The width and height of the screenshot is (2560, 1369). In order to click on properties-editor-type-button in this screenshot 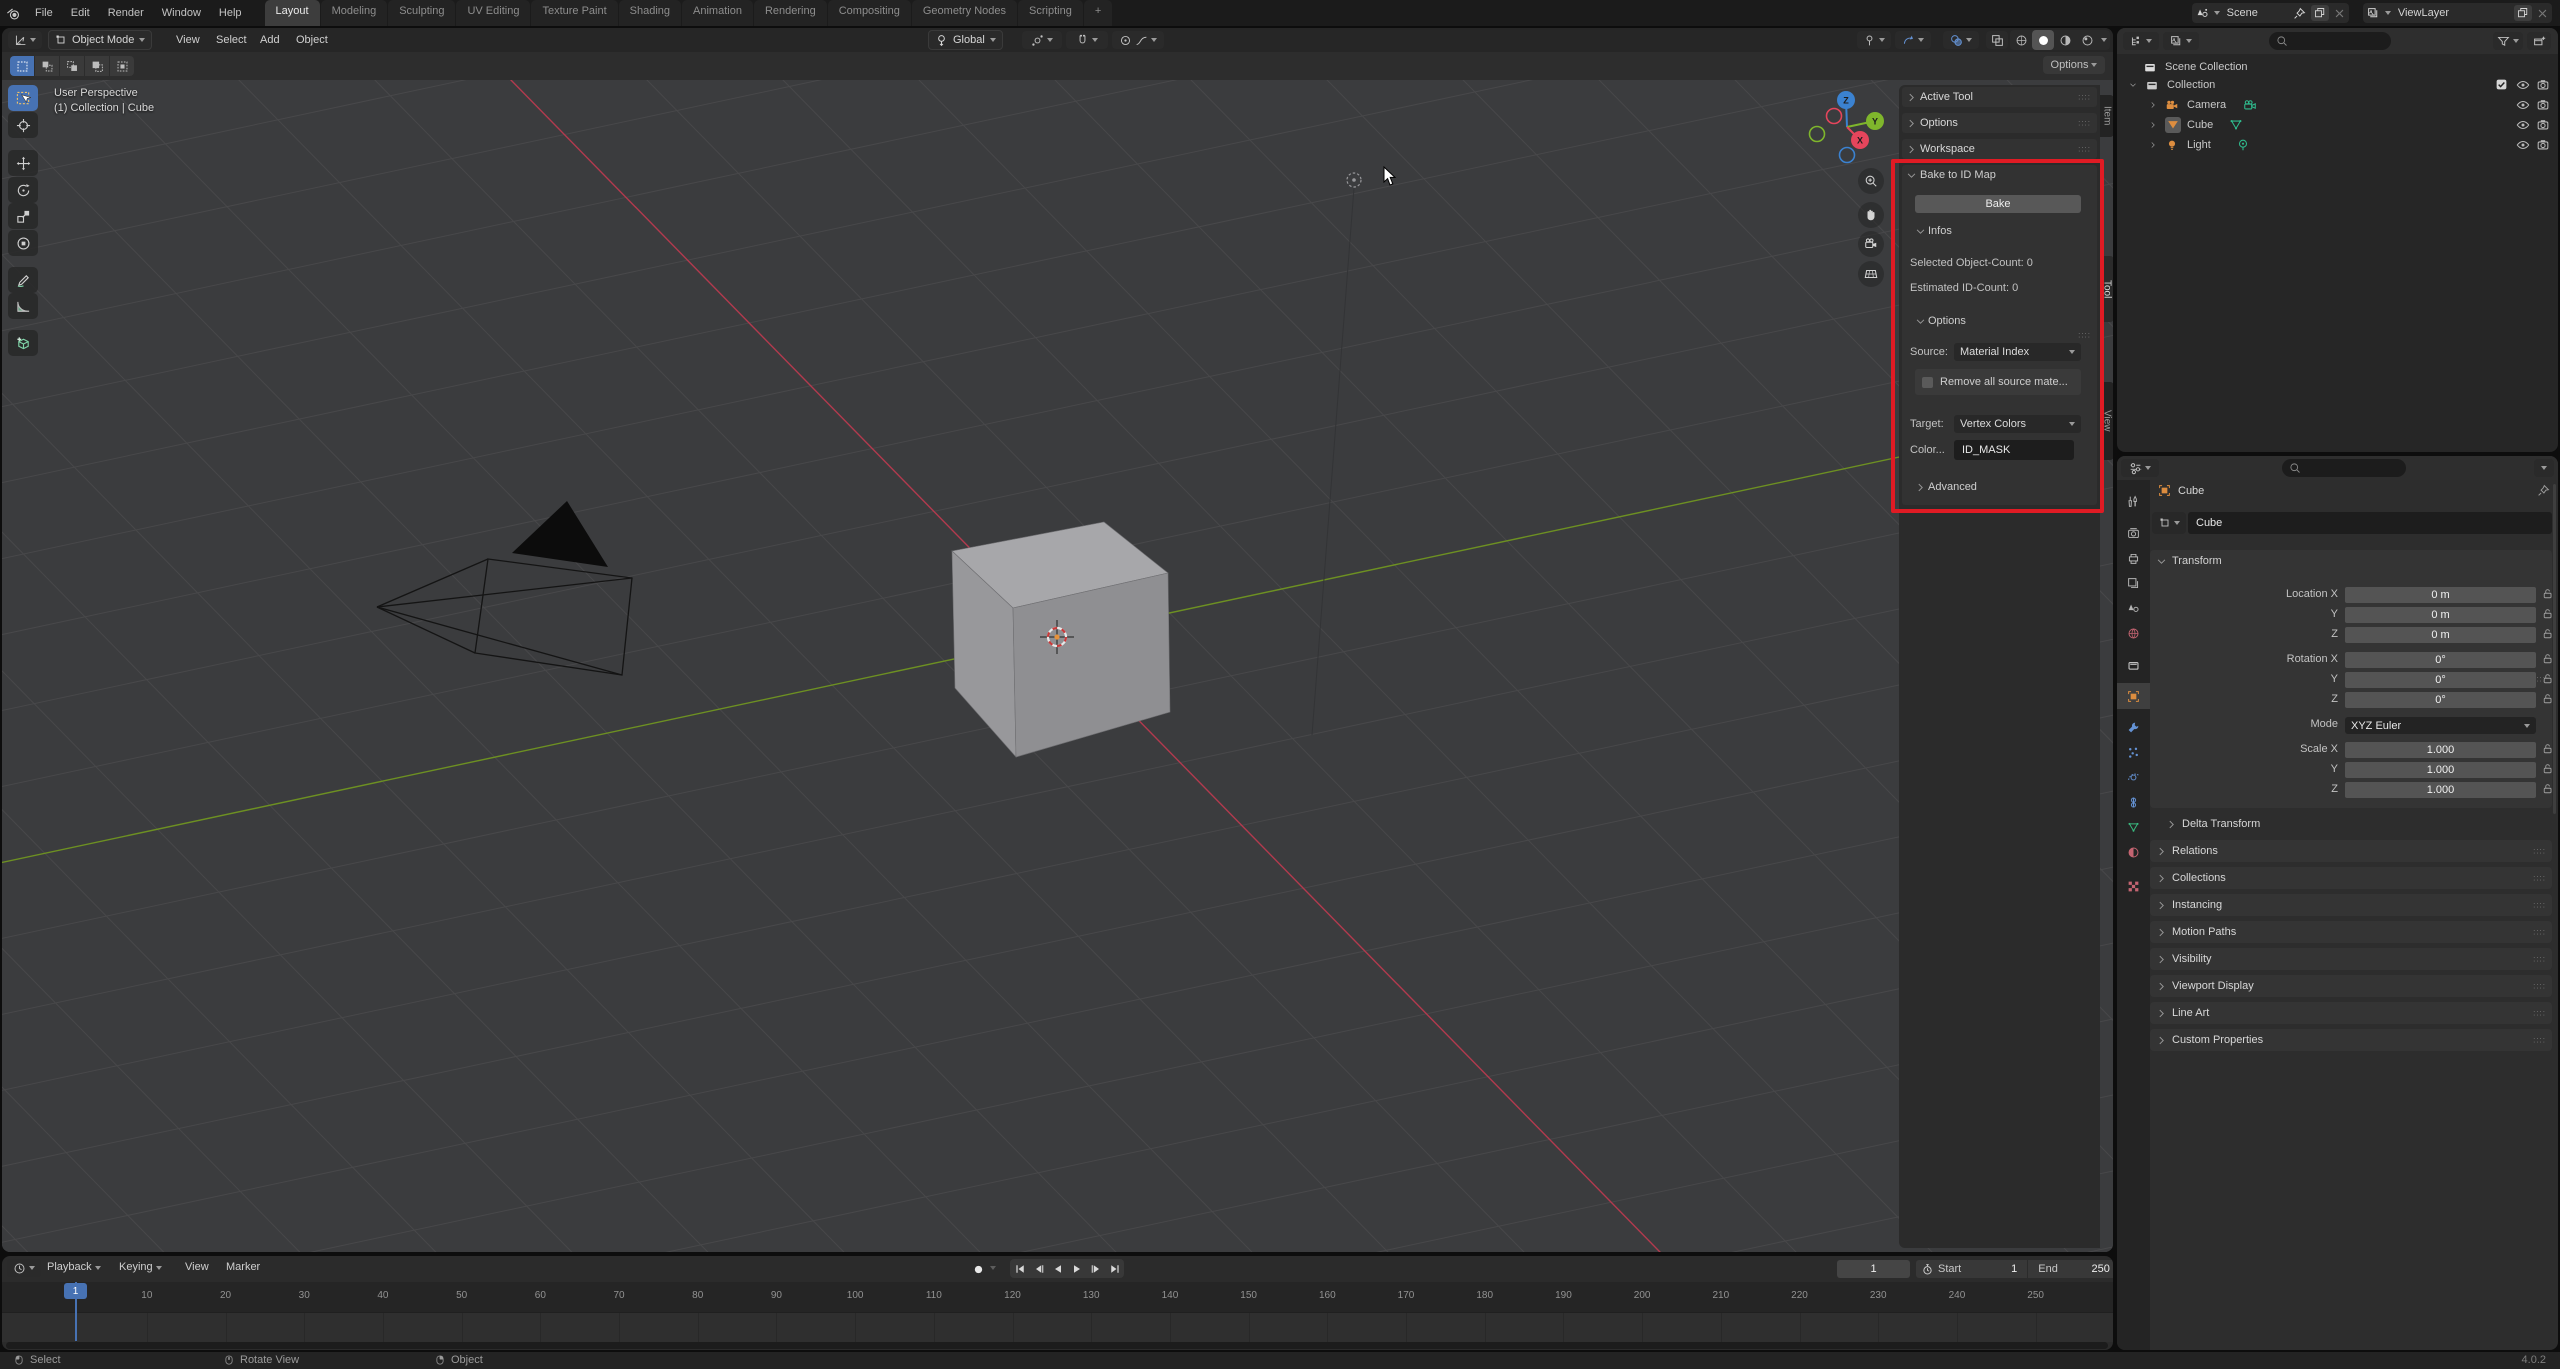, I will do `click(2140, 468)`.